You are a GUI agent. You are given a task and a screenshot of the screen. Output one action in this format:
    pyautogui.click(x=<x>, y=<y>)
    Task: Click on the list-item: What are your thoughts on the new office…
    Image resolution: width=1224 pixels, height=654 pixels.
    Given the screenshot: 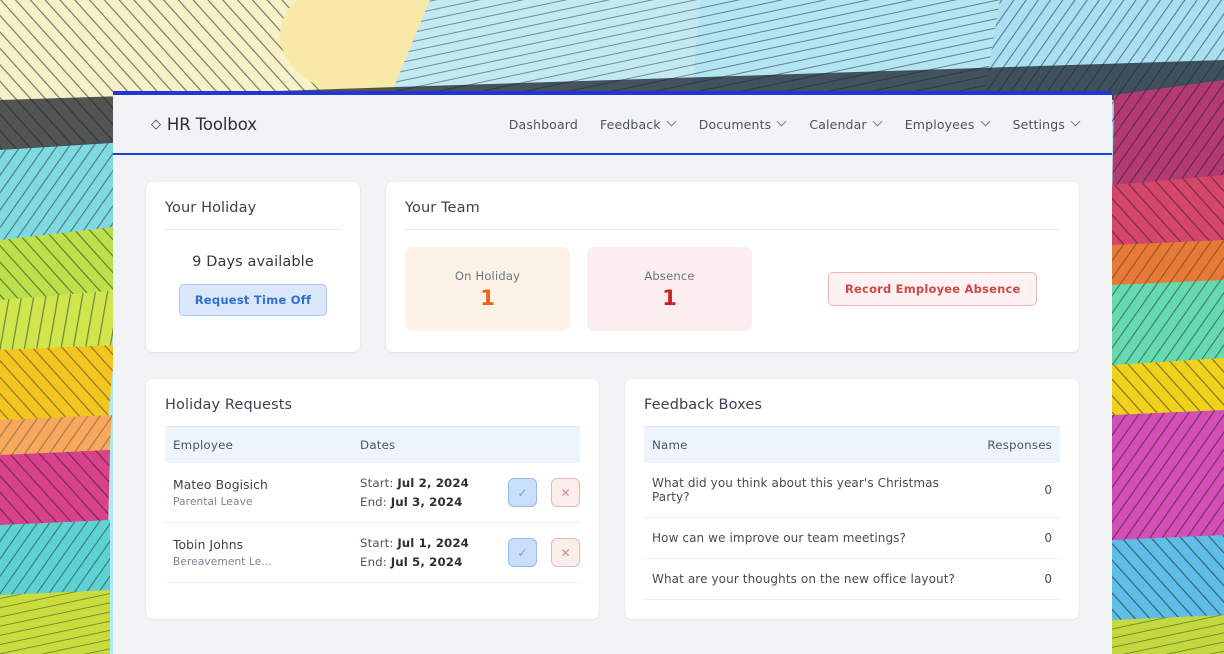 What is the action you would take?
    pyautogui.click(x=852, y=579)
    